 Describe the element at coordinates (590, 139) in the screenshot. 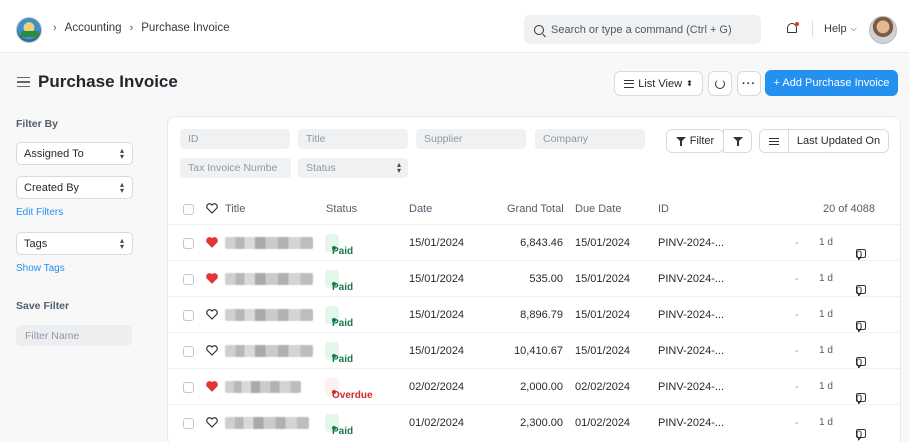

I see `company-filter-input: Company` at that location.